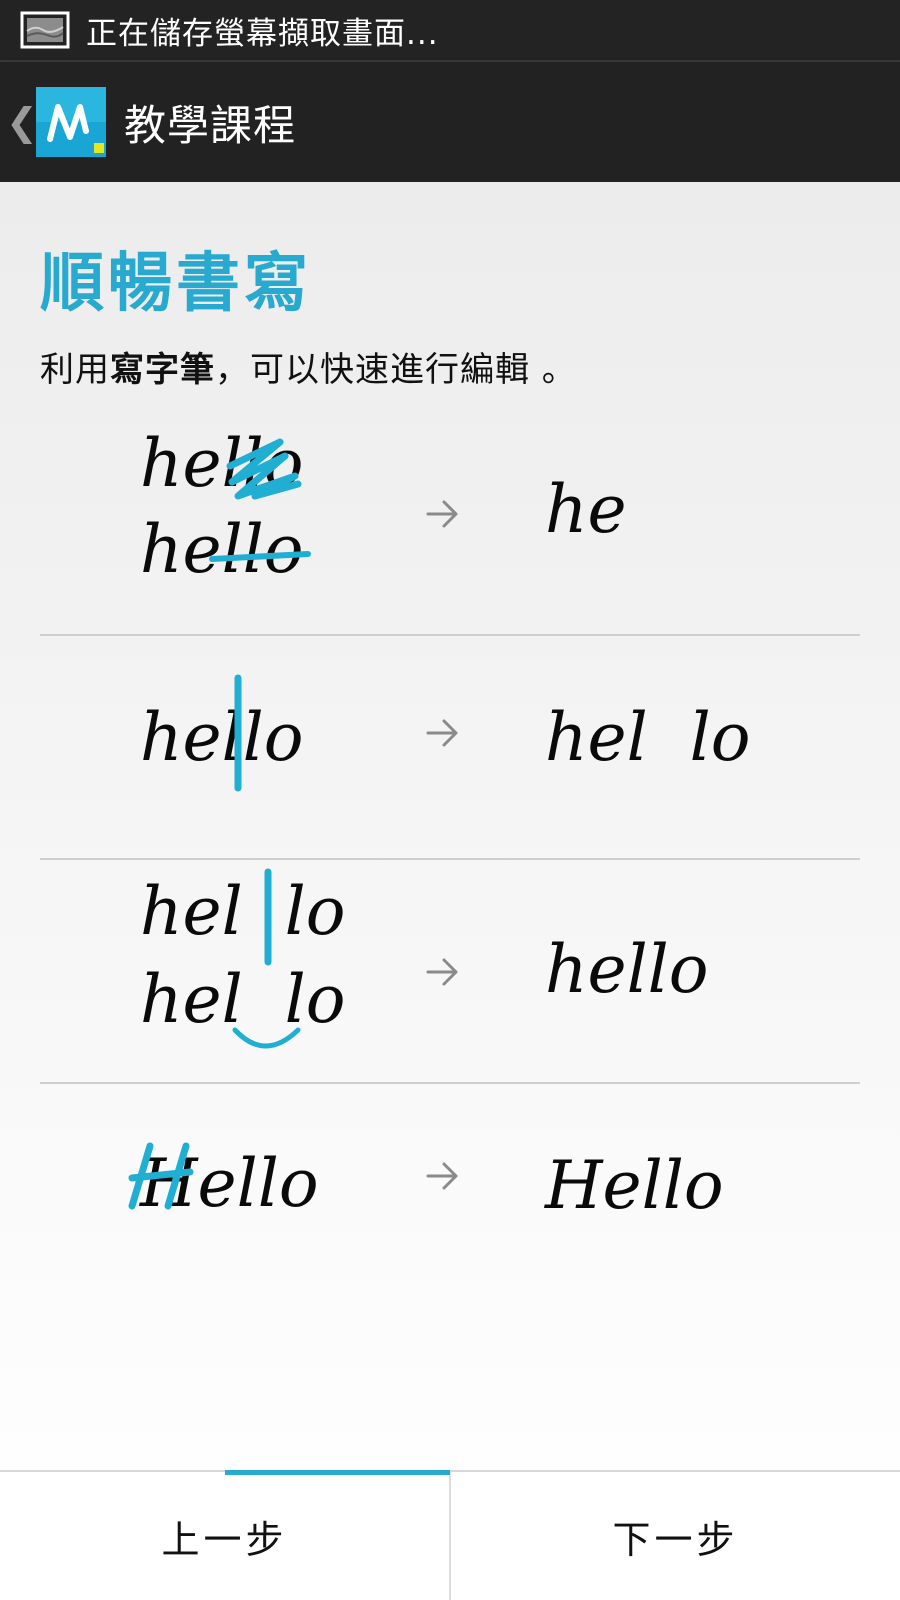  What do you see at coordinates (634, 1185) in the screenshot?
I see `after-text: Hello` at bounding box center [634, 1185].